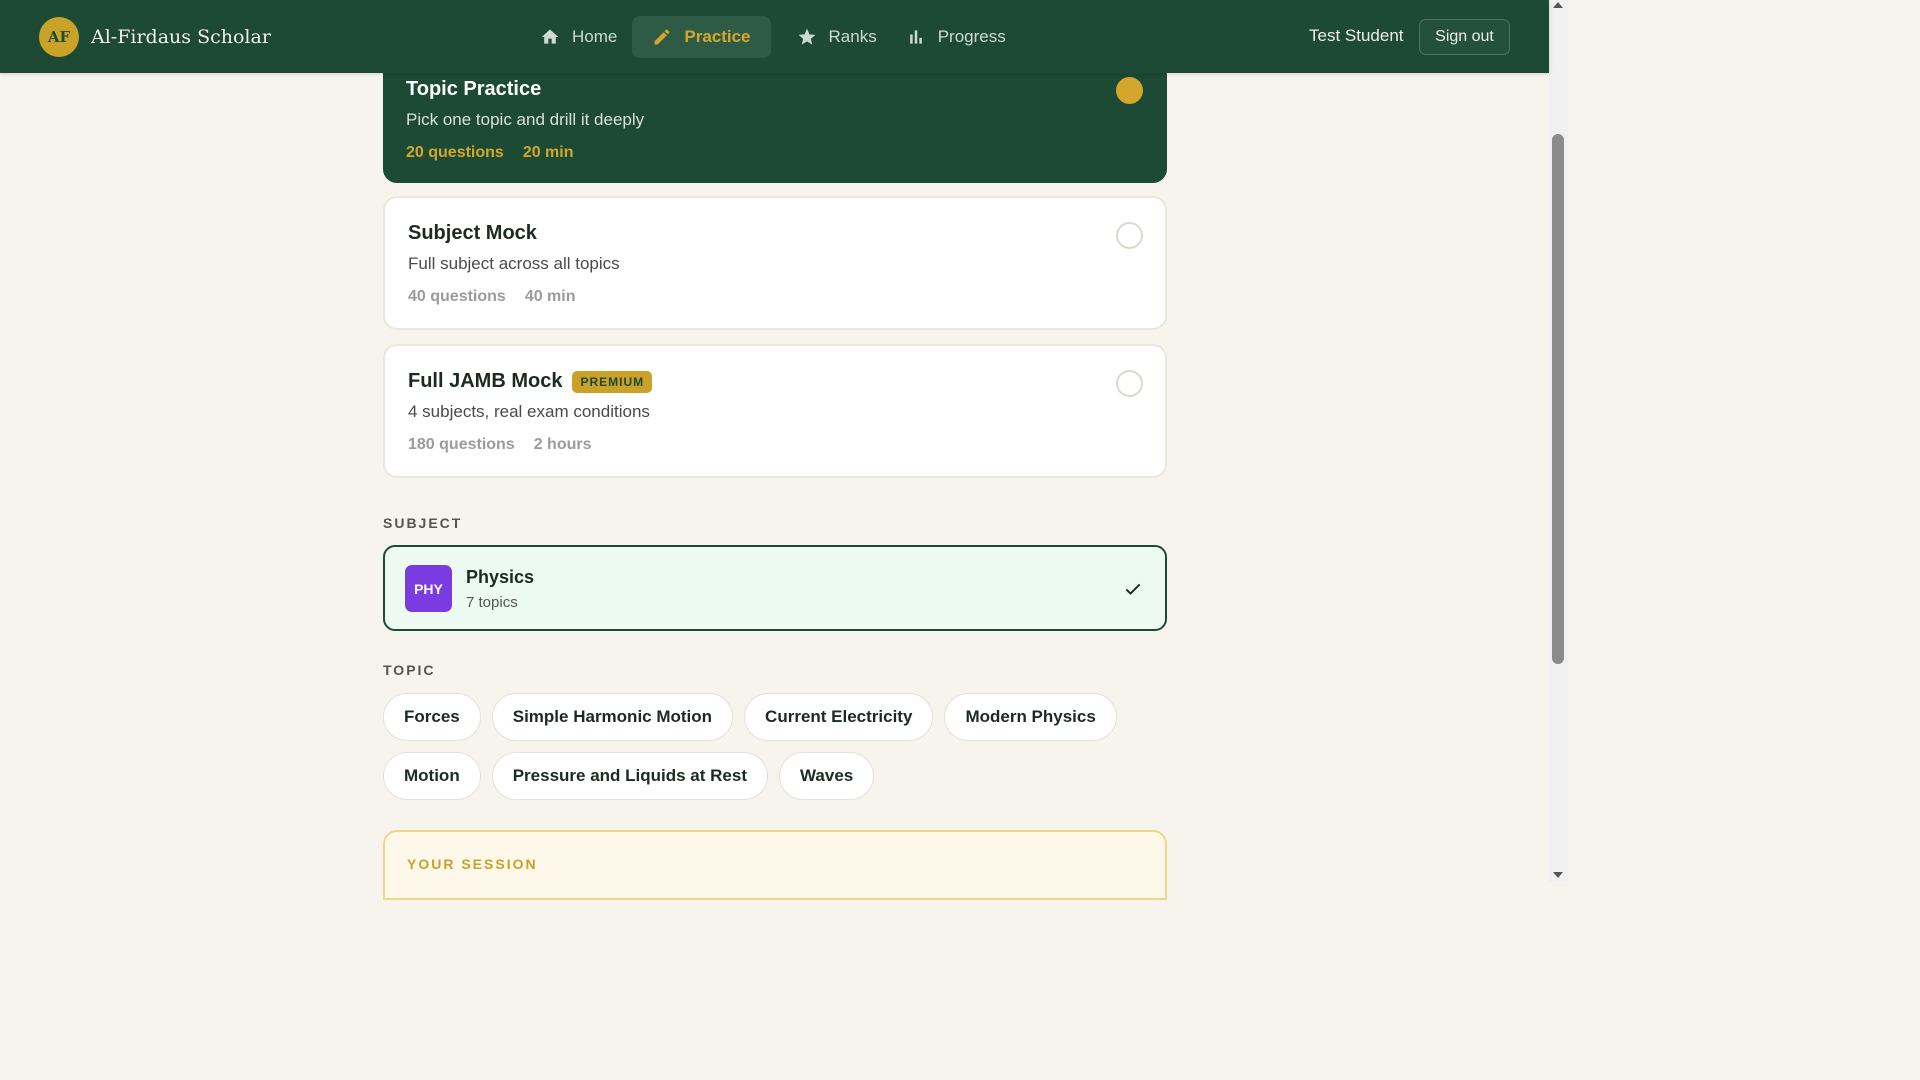 This screenshot has width=1920, height=1080. Describe the element at coordinates (1558, 875) in the screenshot. I see `scroll-down-arrow-icon` at that location.